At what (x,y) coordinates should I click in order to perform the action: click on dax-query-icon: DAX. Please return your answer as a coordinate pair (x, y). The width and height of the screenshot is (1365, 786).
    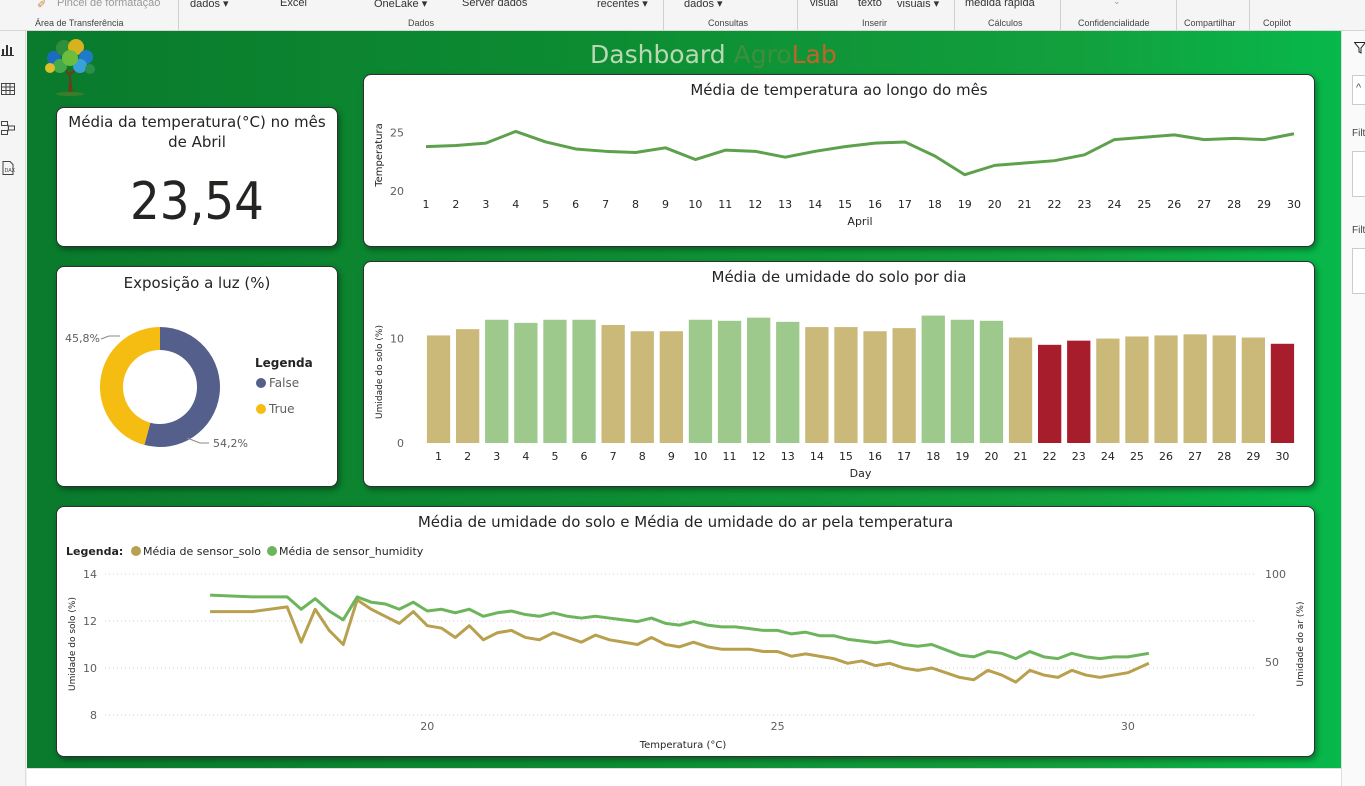
    Looking at the image, I should click on (8, 168).